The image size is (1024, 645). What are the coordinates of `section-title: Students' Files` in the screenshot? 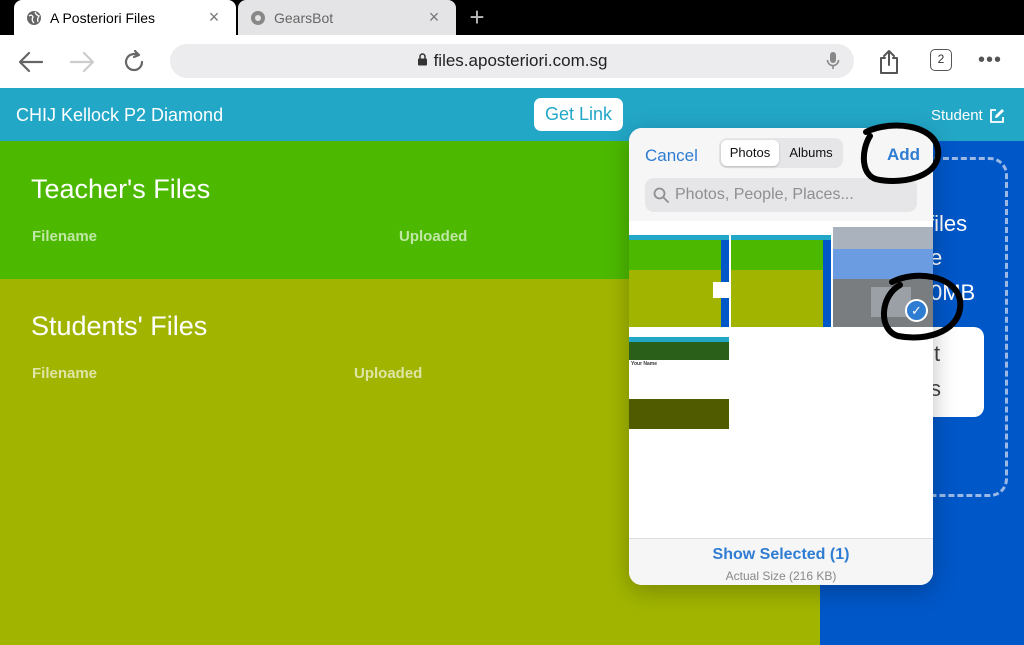 It's located at (119, 326).